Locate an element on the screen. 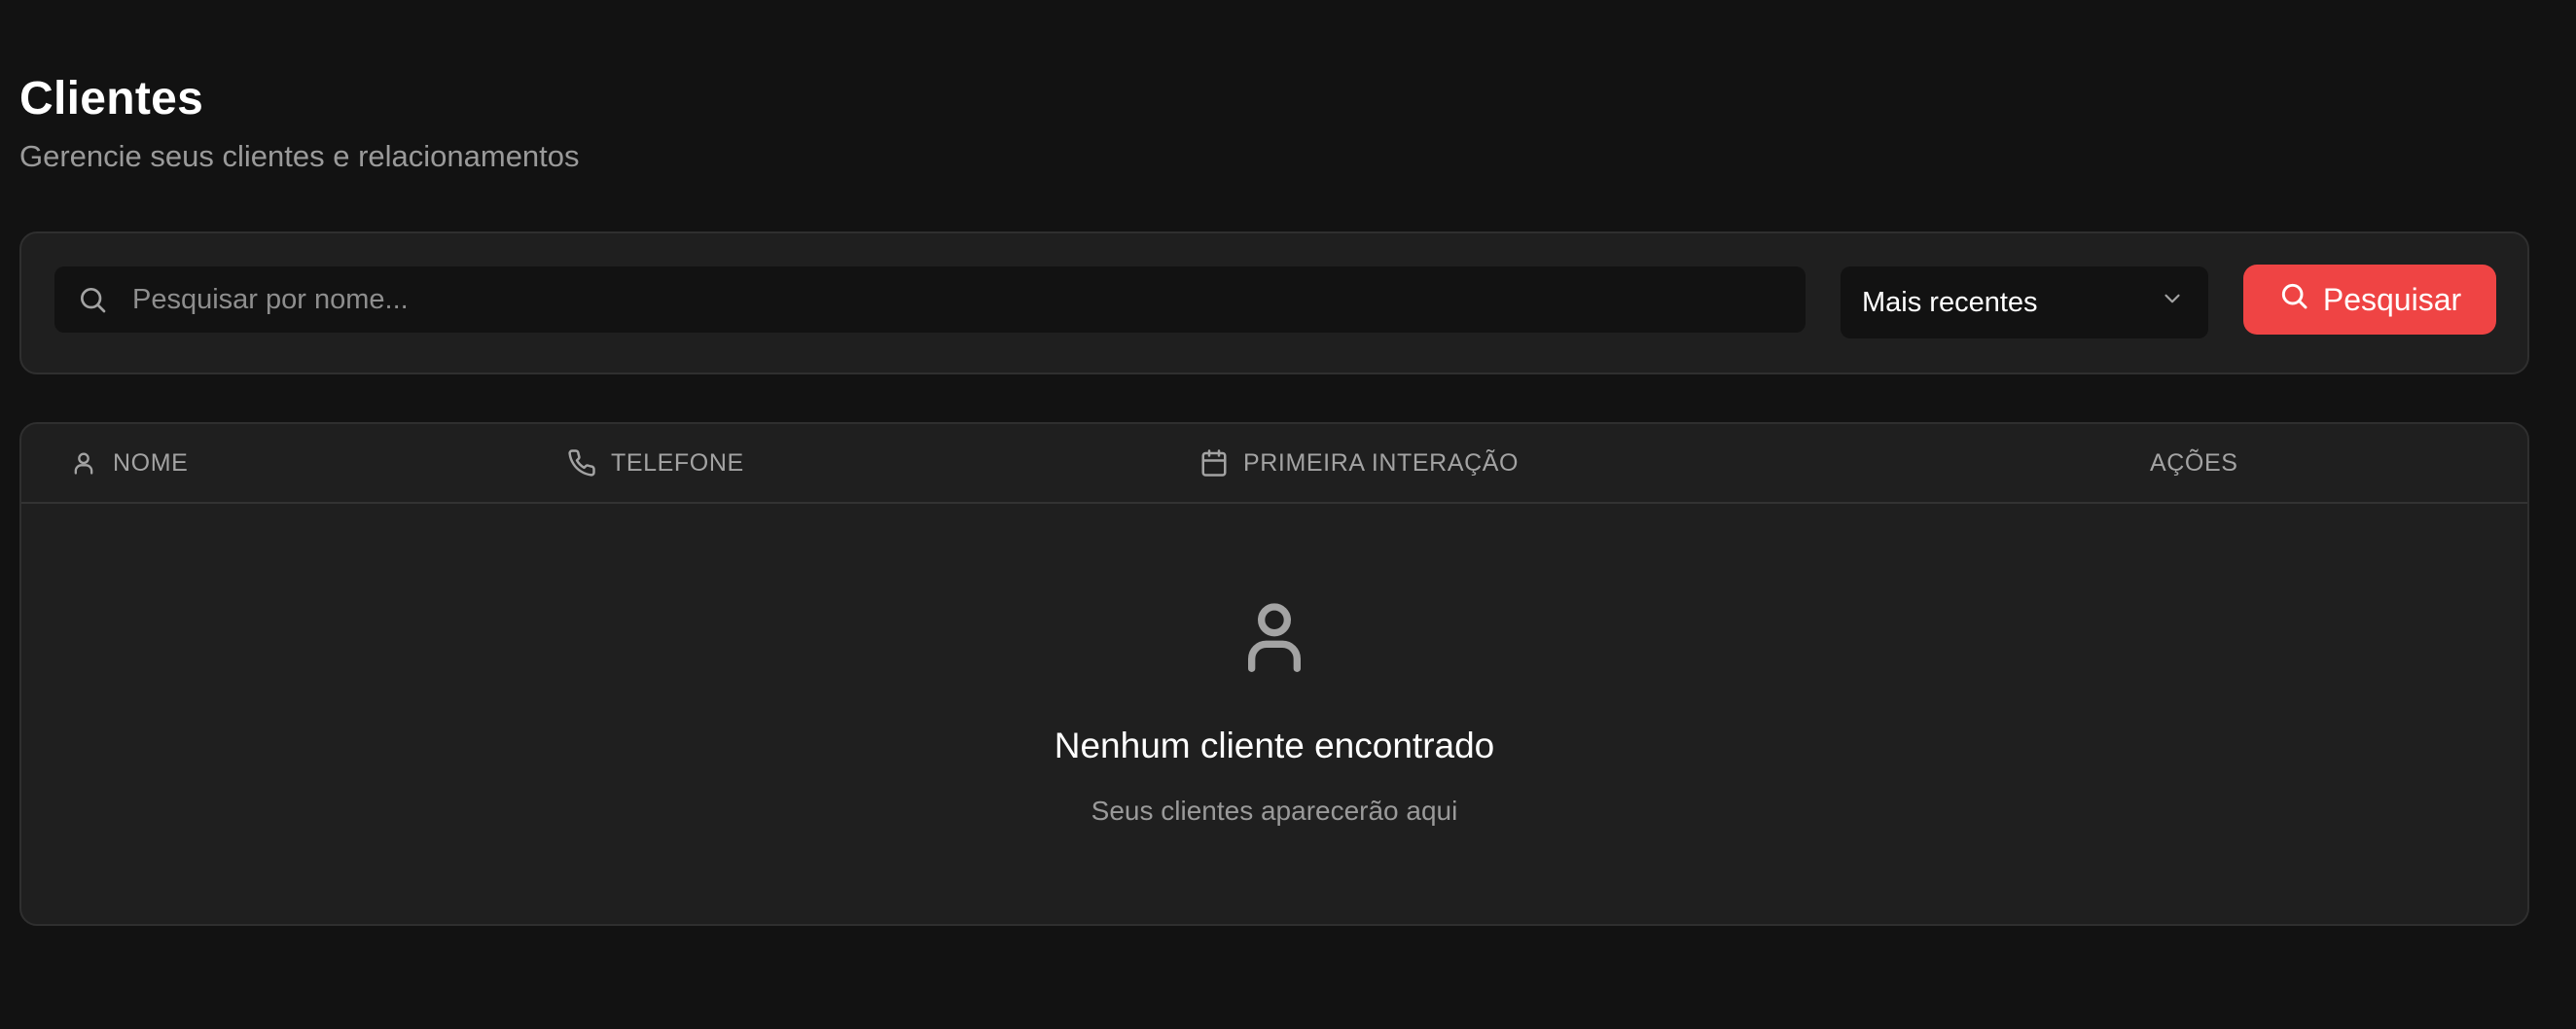 The height and width of the screenshot is (1029, 2576). search-field is located at coordinates (930, 300).